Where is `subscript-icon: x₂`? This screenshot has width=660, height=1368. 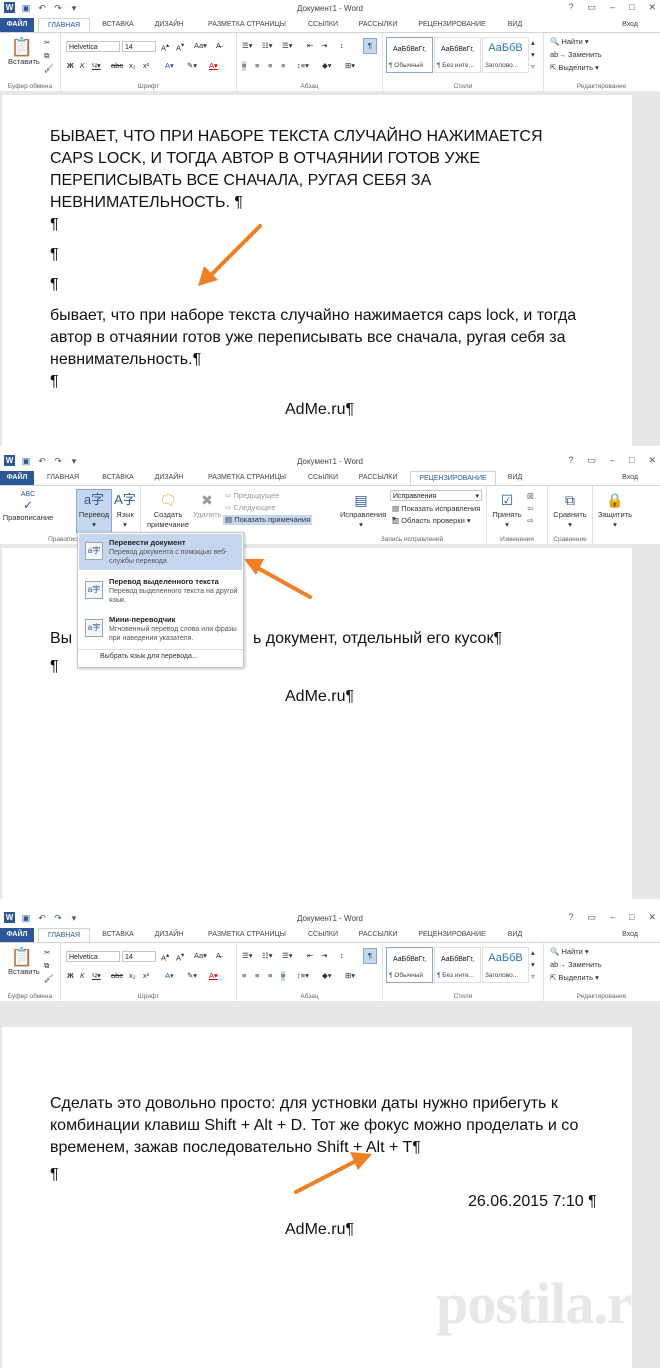
subscript-icon: x₂ is located at coordinates (132, 976).